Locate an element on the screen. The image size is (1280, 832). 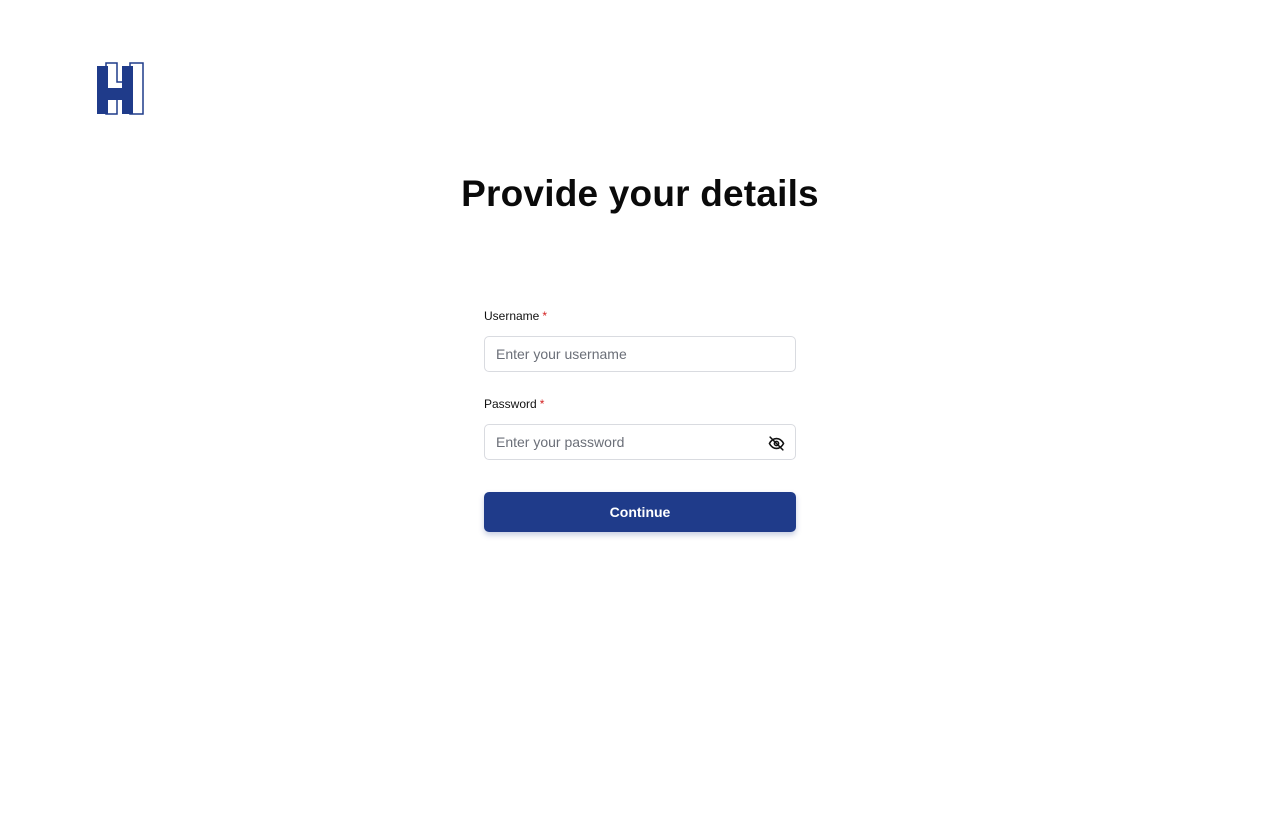
username-label: Username * is located at coordinates (640, 316).